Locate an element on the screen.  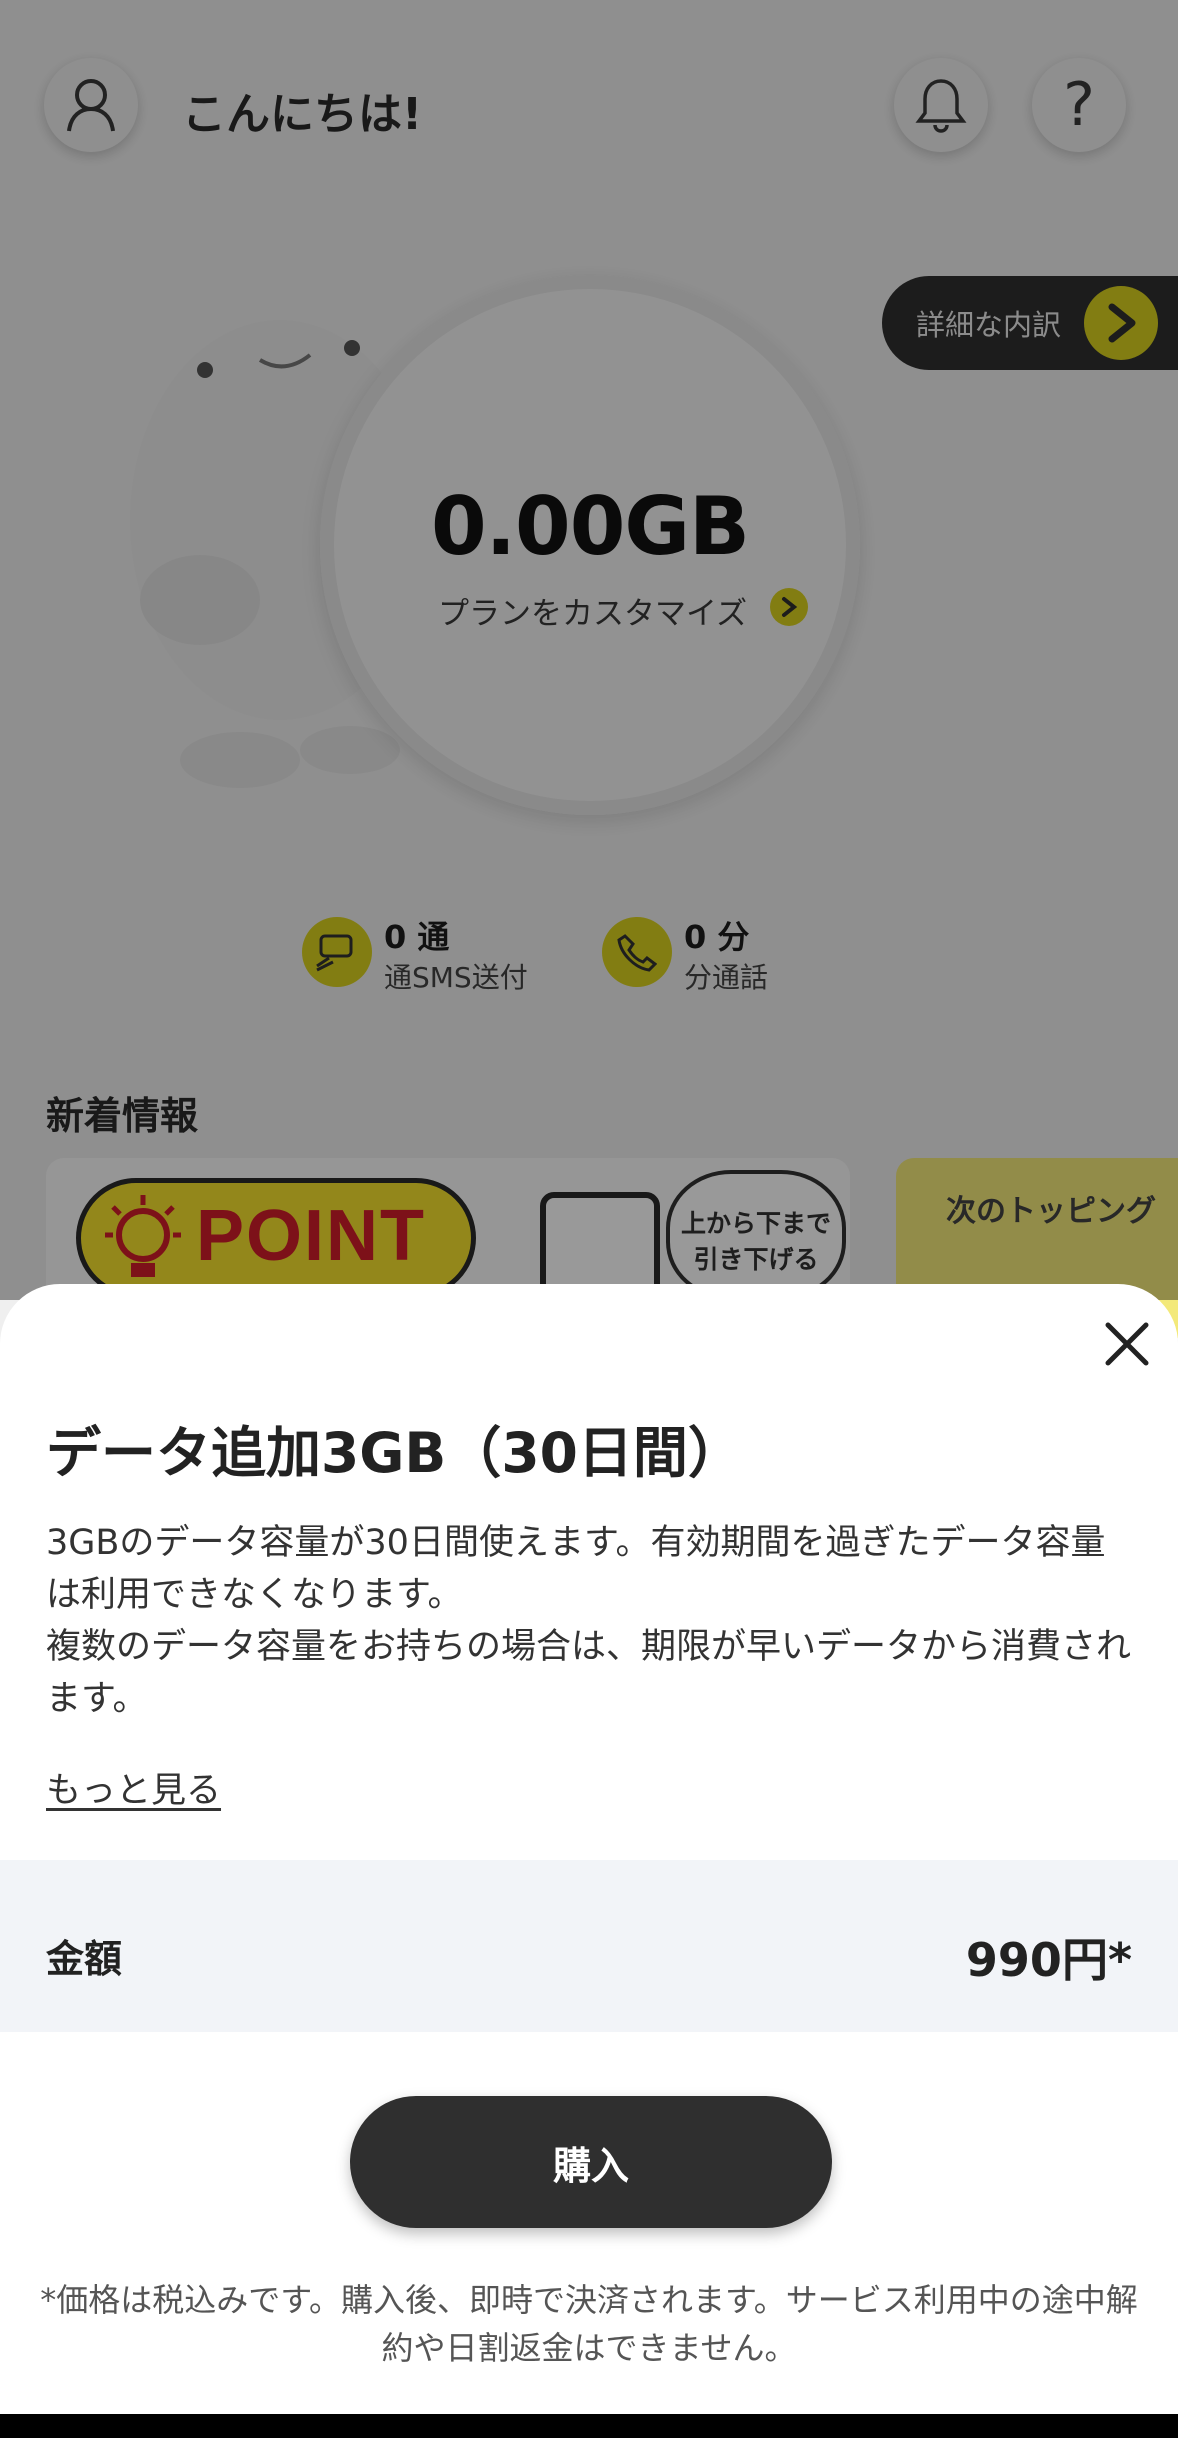
description-line-2: 複数のデータ容量をお持ちの場合は、期限が早いデータから消費されます。 is located at coordinates (589, 1673).